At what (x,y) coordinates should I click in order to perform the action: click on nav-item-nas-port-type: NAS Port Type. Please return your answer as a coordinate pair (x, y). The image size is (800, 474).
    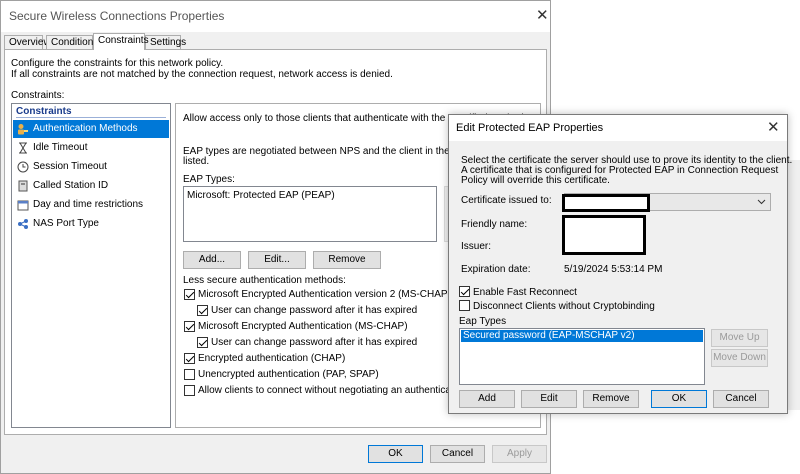
    Looking at the image, I should click on (91, 224).